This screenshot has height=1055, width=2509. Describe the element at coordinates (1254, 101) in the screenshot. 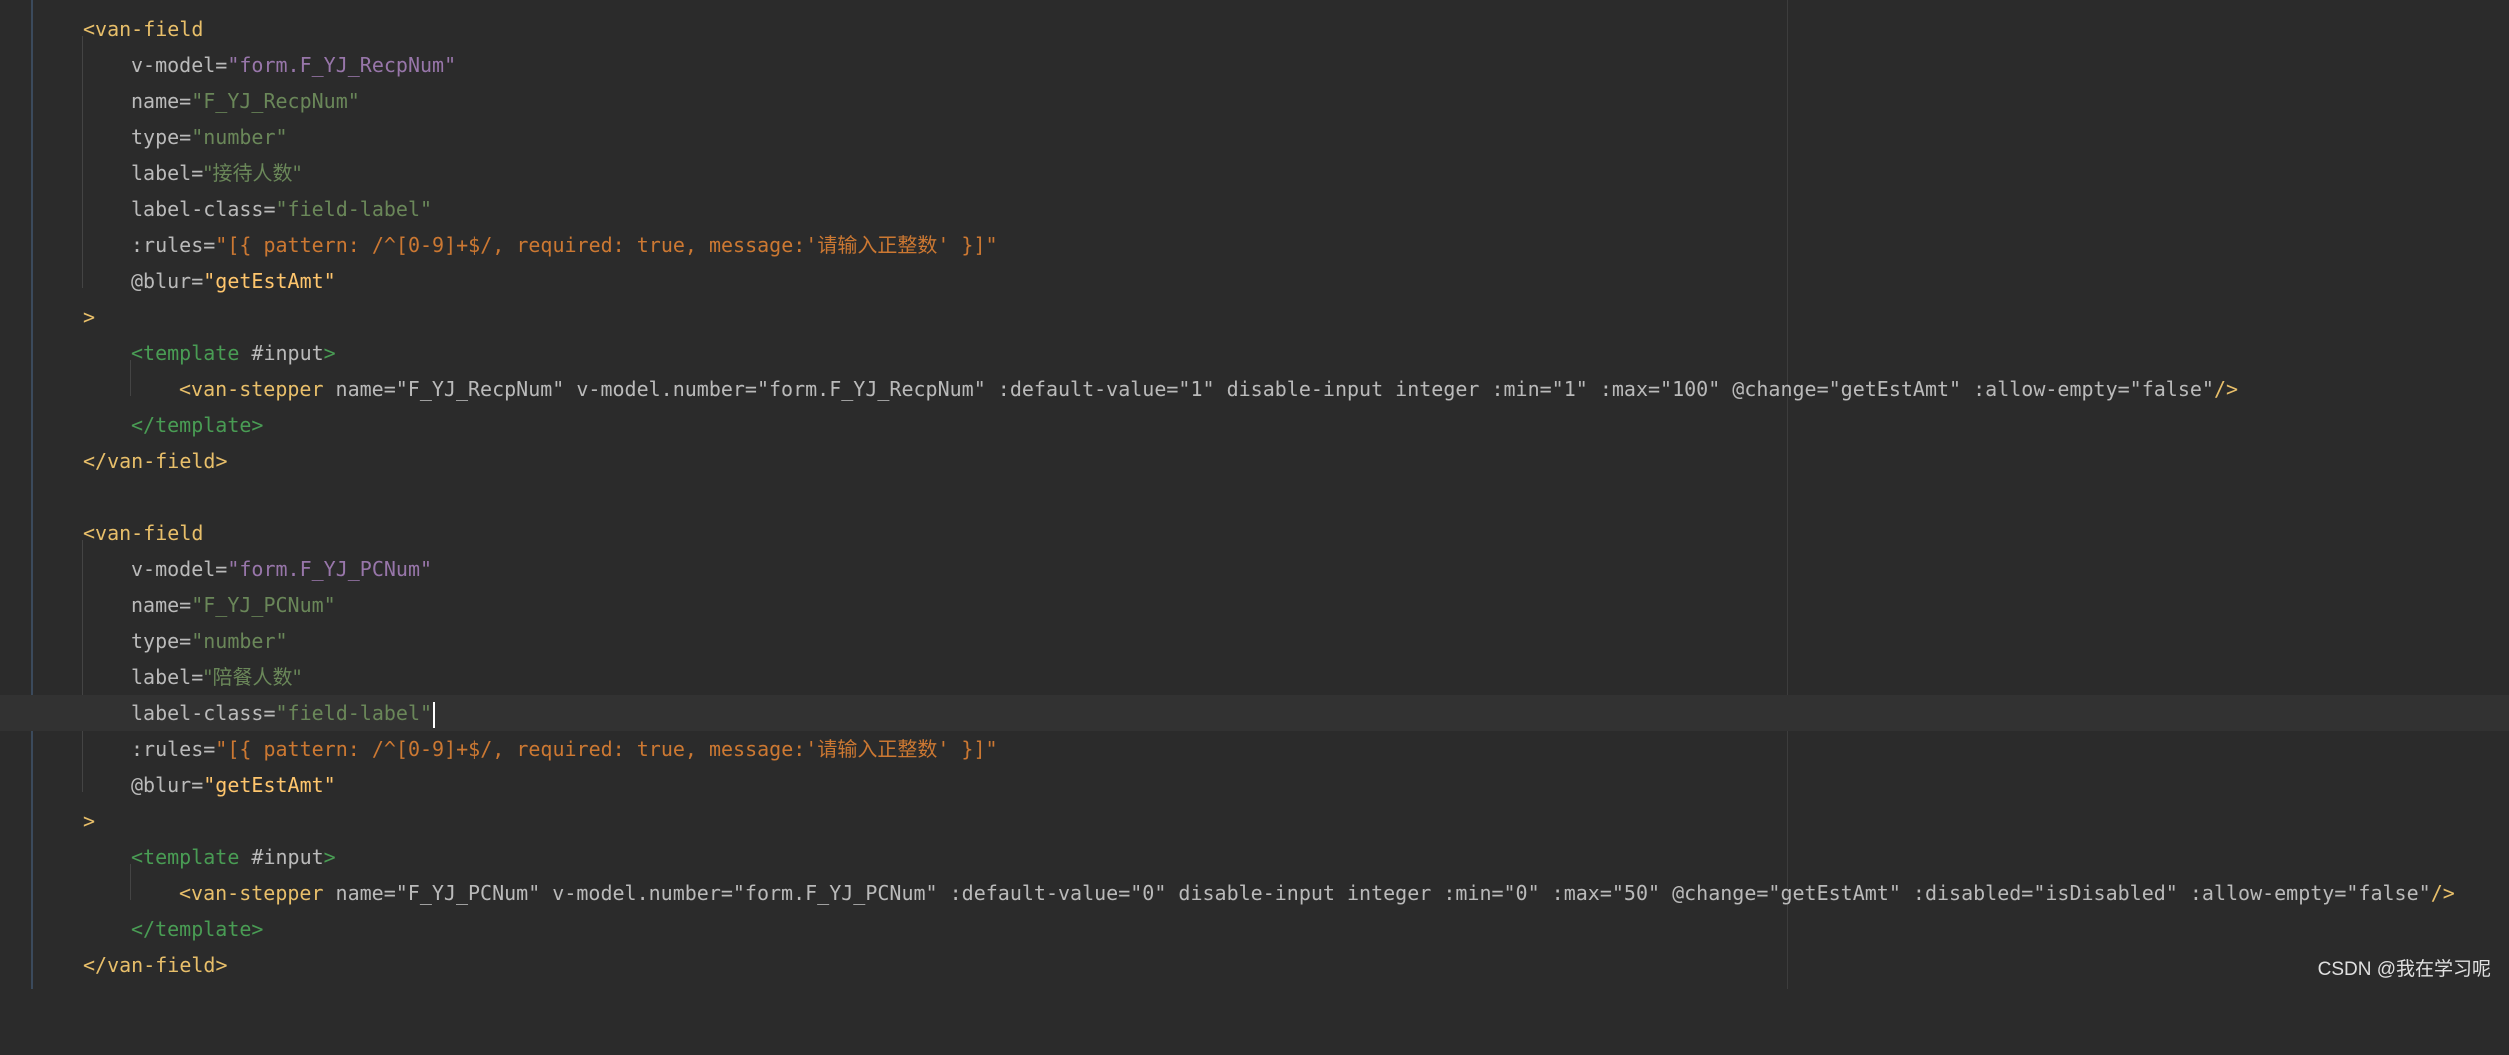

I see `code-line: name="F_YJ_RecpNum"` at that location.